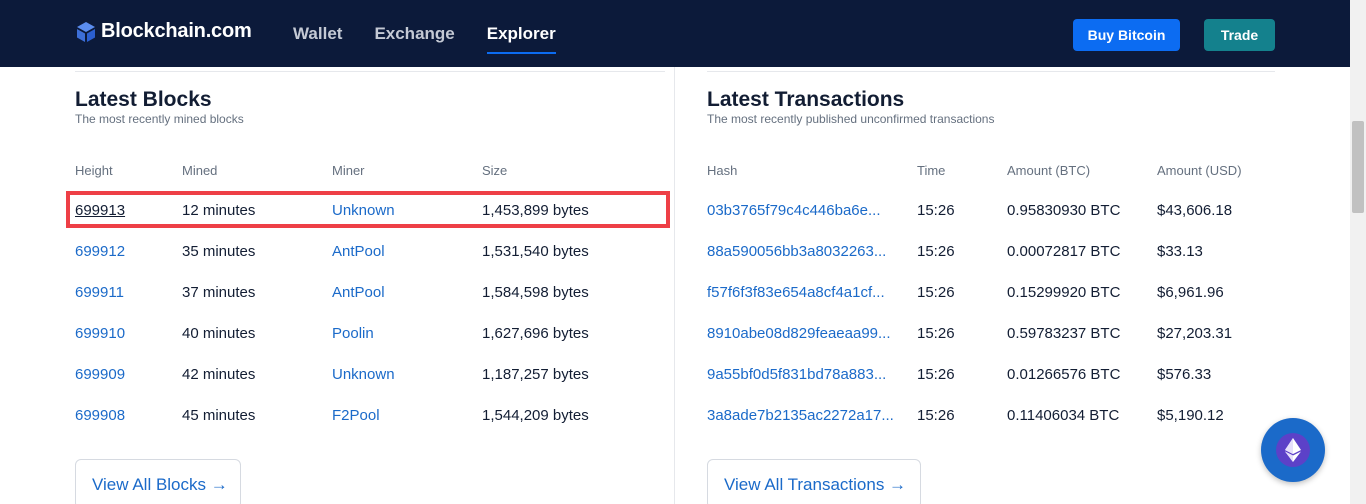  What do you see at coordinates (535, 333) in the screenshot?
I see `block-size: 1,627,696 bytes` at bounding box center [535, 333].